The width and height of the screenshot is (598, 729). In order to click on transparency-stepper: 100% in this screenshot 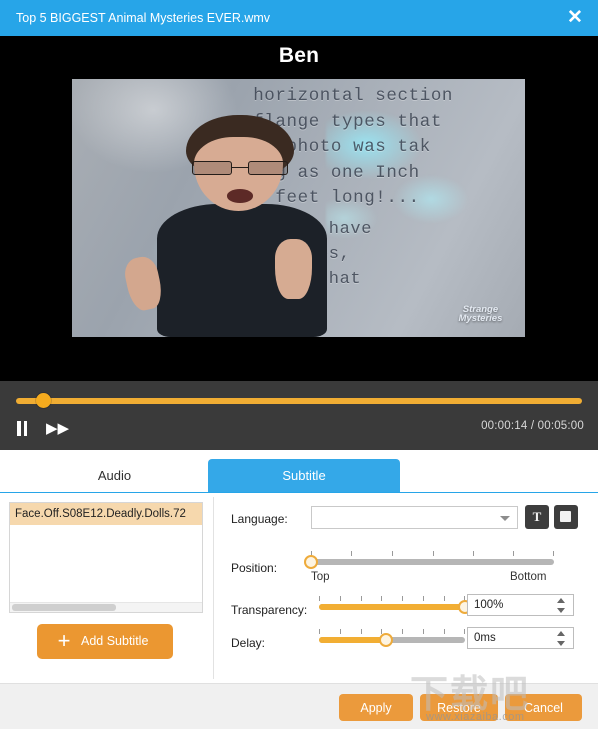, I will do `click(520, 605)`.